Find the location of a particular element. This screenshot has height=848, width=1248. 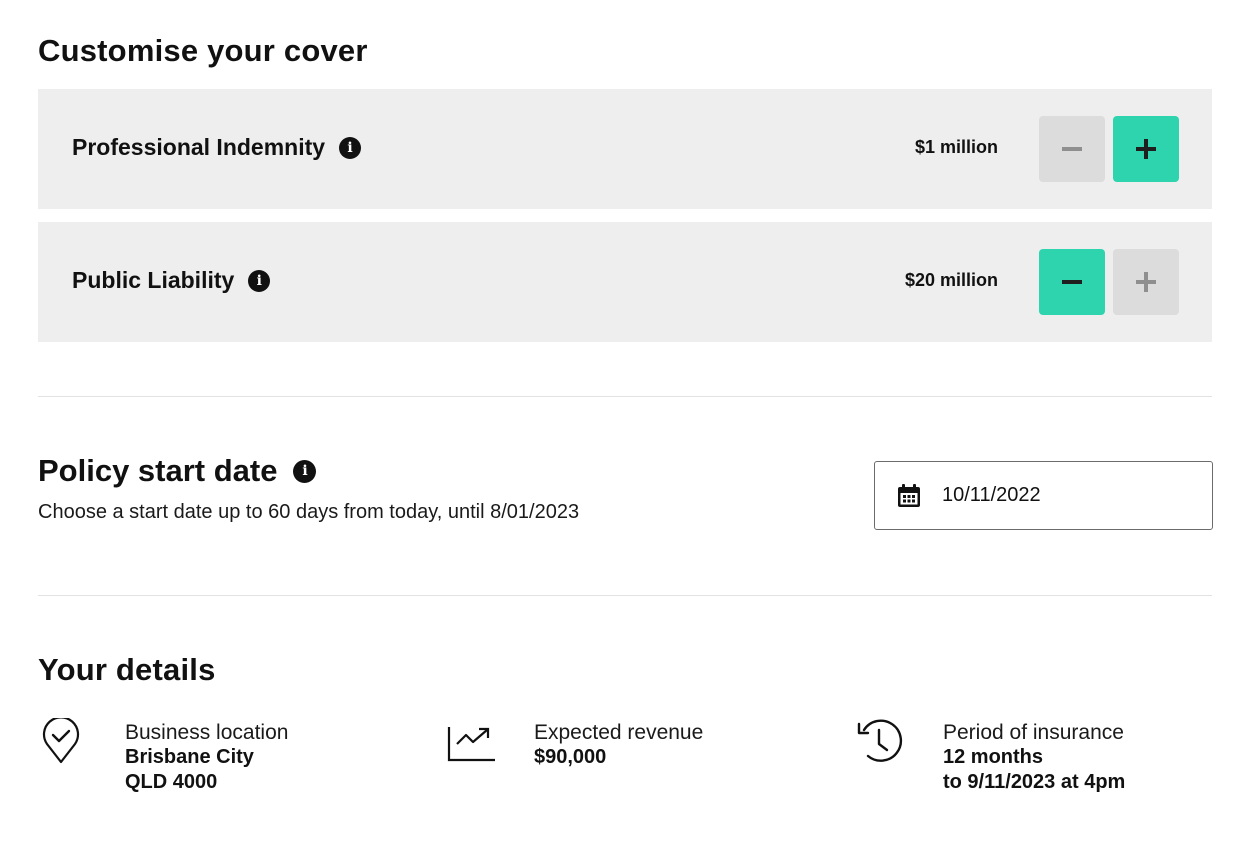

start-date-input is located at coordinates (1042, 495).